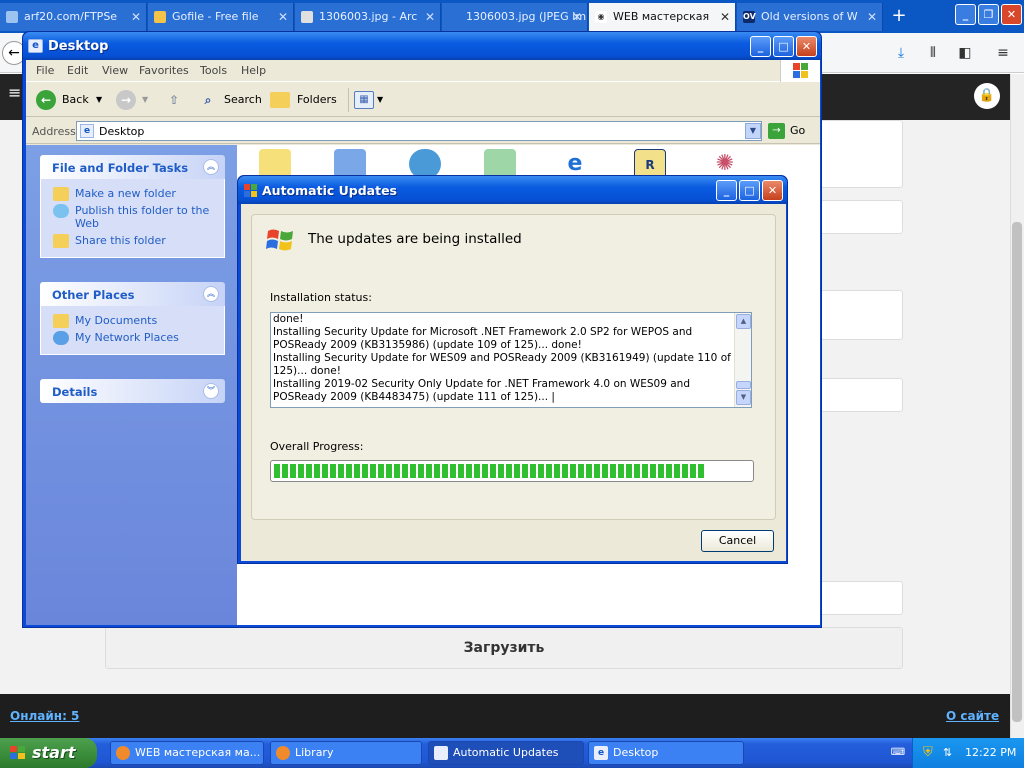 This screenshot has width=1024, height=768. What do you see at coordinates (132, 217) in the screenshot?
I see `publish-folder-link: Publish this folder to the Web` at bounding box center [132, 217].